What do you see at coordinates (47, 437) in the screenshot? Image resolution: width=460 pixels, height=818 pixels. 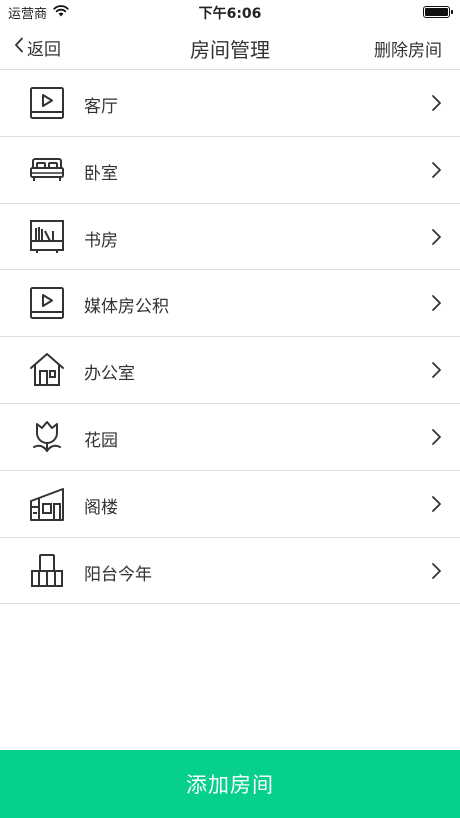 I see `flower-icon` at bounding box center [47, 437].